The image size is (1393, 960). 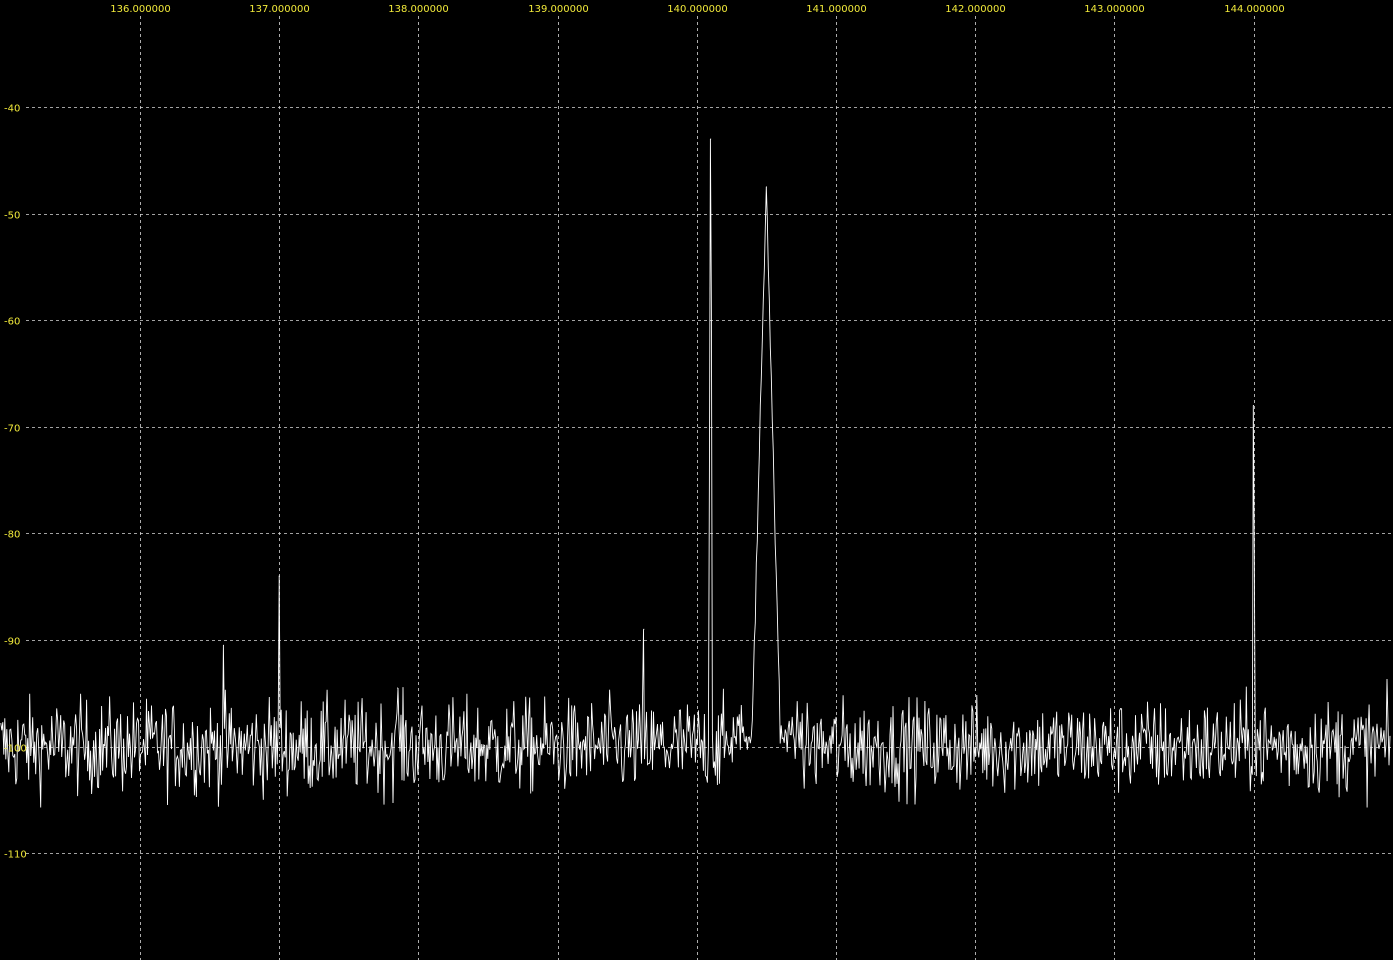 I want to click on x-tick-label-7: 143.000000, so click(x=1114, y=9).